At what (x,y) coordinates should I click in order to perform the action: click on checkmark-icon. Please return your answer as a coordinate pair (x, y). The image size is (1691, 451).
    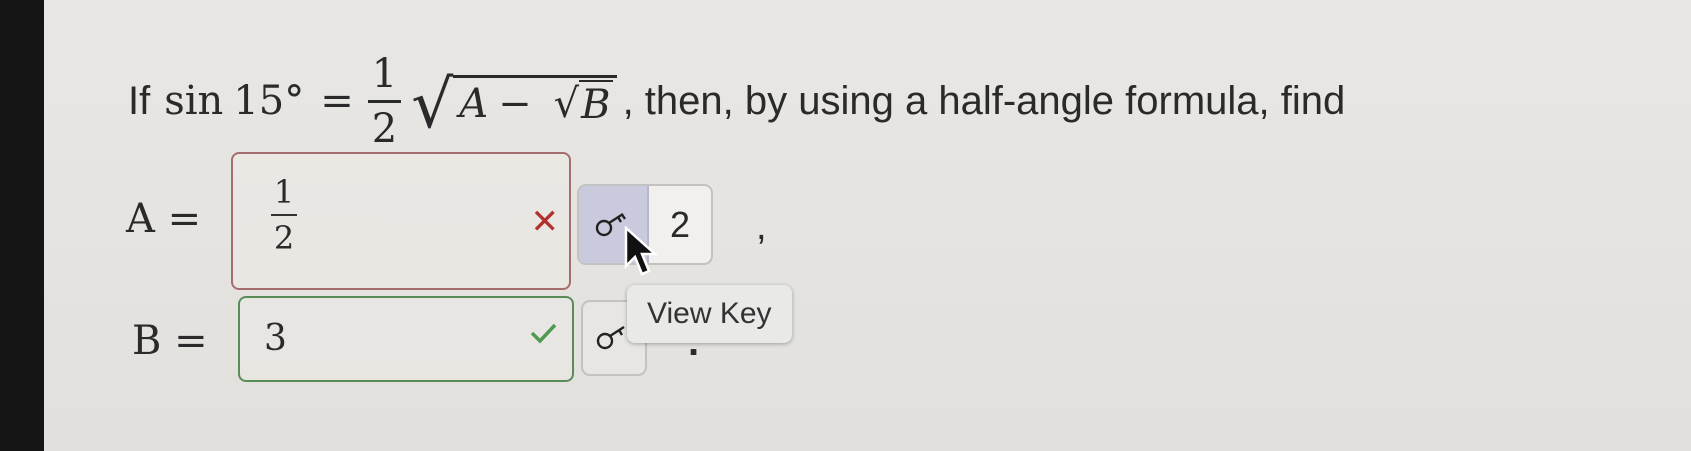
    Looking at the image, I should click on (543, 333).